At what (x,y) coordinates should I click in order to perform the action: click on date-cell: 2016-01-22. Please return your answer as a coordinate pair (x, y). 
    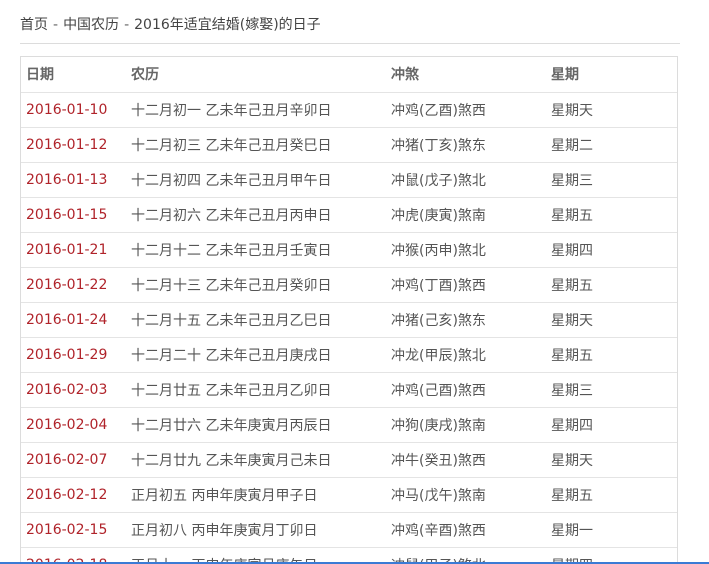
    Looking at the image, I should click on (76, 285).